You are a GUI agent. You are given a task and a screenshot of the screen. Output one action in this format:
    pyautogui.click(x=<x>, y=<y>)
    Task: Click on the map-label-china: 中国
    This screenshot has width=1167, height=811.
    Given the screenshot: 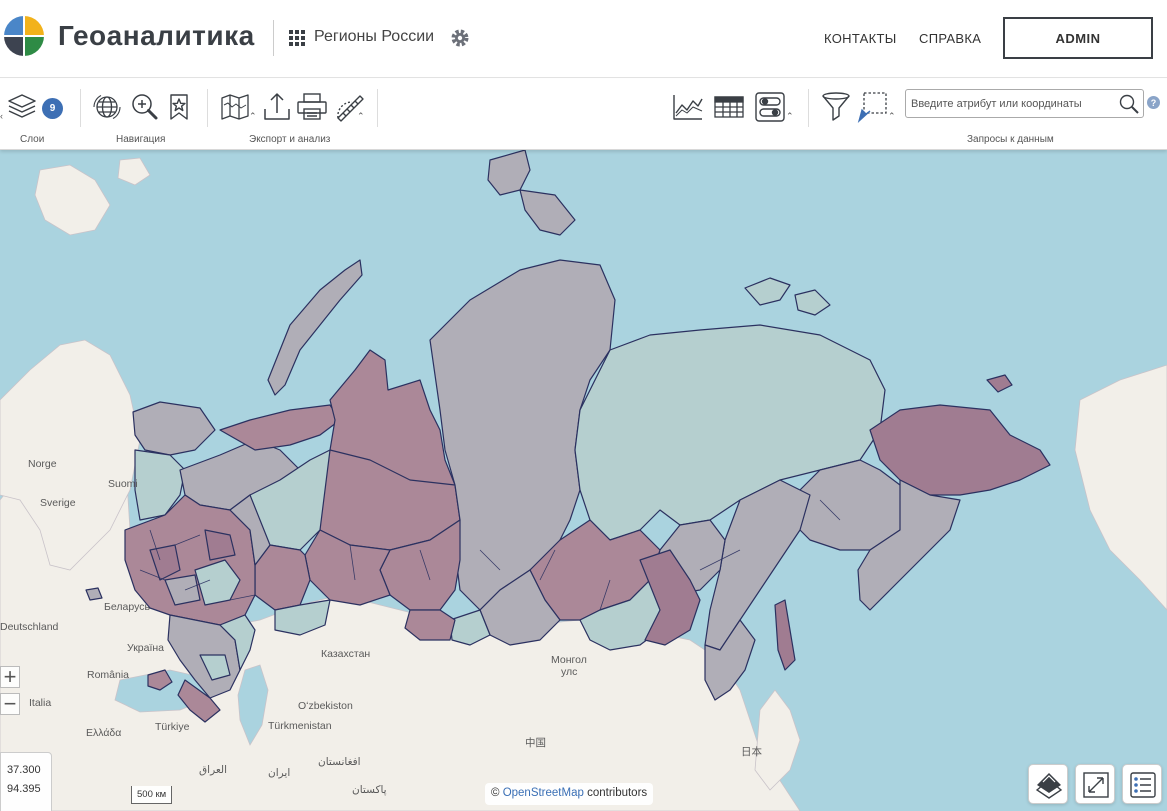 What is the action you would take?
    pyautogui.click(x=535, y=743)
    